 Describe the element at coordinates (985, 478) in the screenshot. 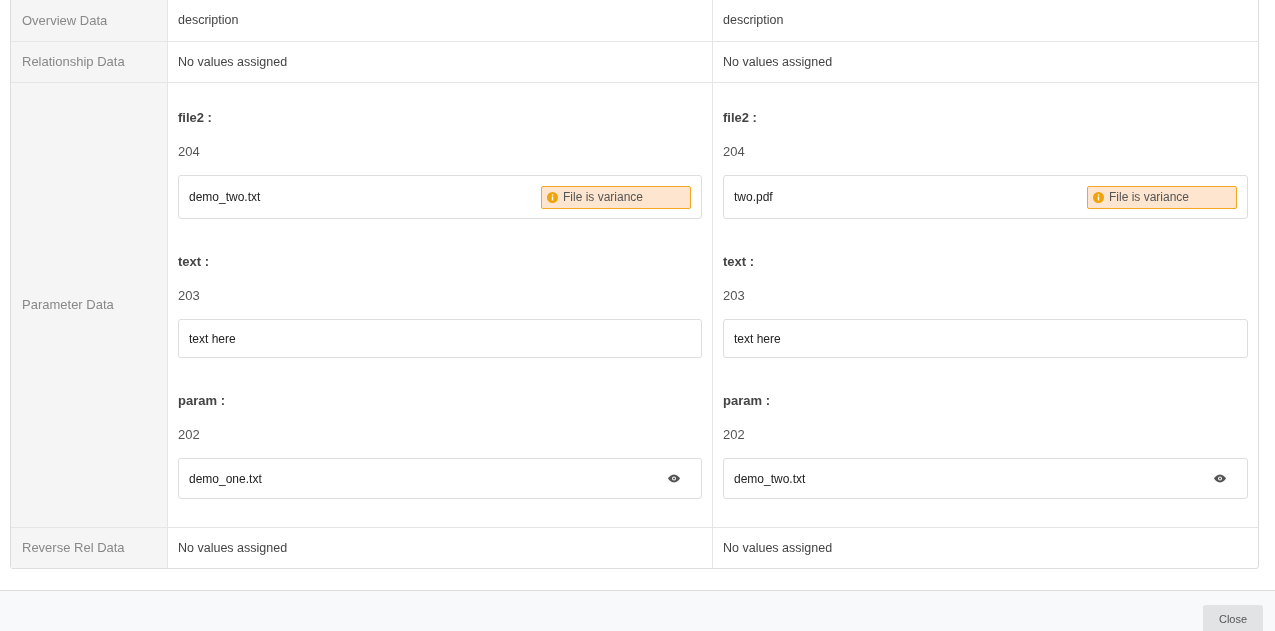

I see `file-field: demo_two.txt` at that location.